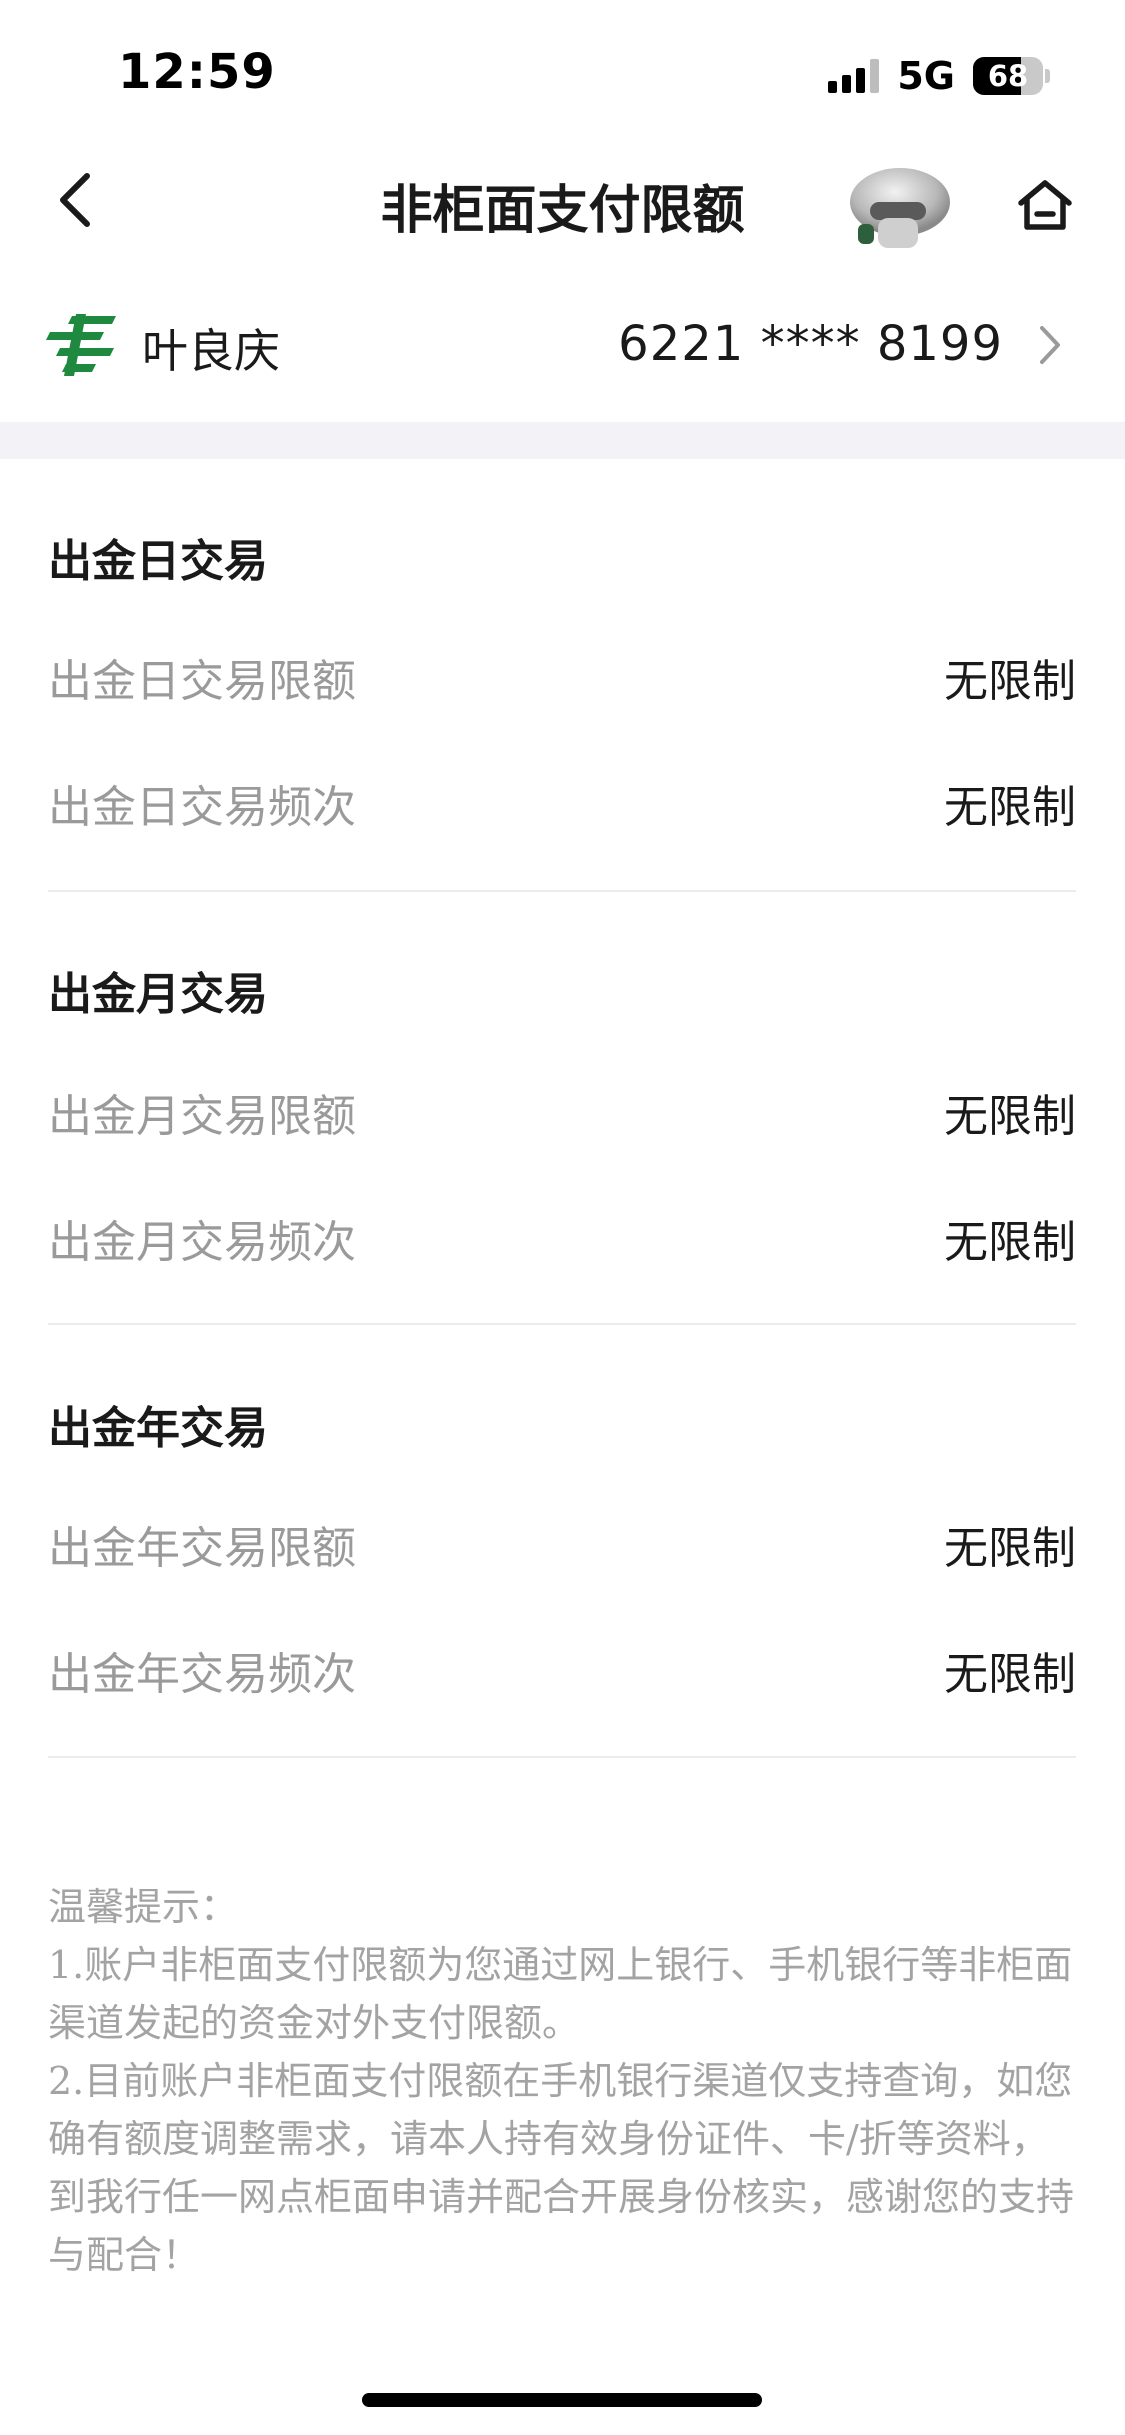  What do you see at coordinates (1047, 76) in the screenshot?
I see `battery-cap` at bounding box center [1047, 76].